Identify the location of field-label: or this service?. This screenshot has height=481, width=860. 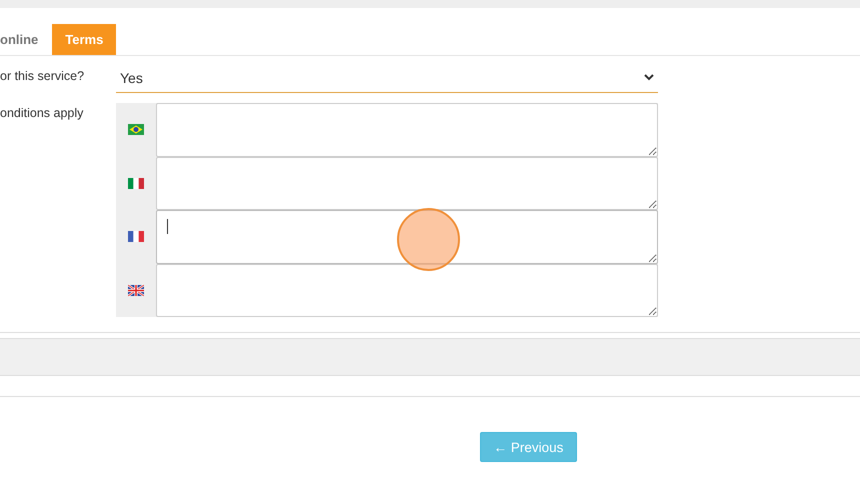
(43, 76).